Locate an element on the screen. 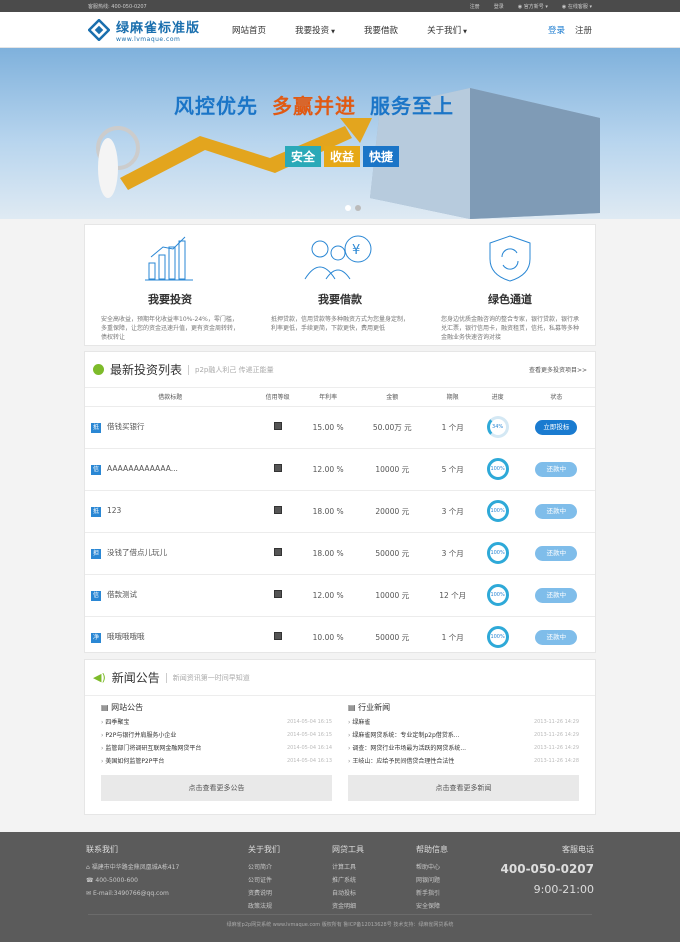 The width and height of the screenshot is (680, 942). progress-cell: 34% is located at coordinates (497, 426).